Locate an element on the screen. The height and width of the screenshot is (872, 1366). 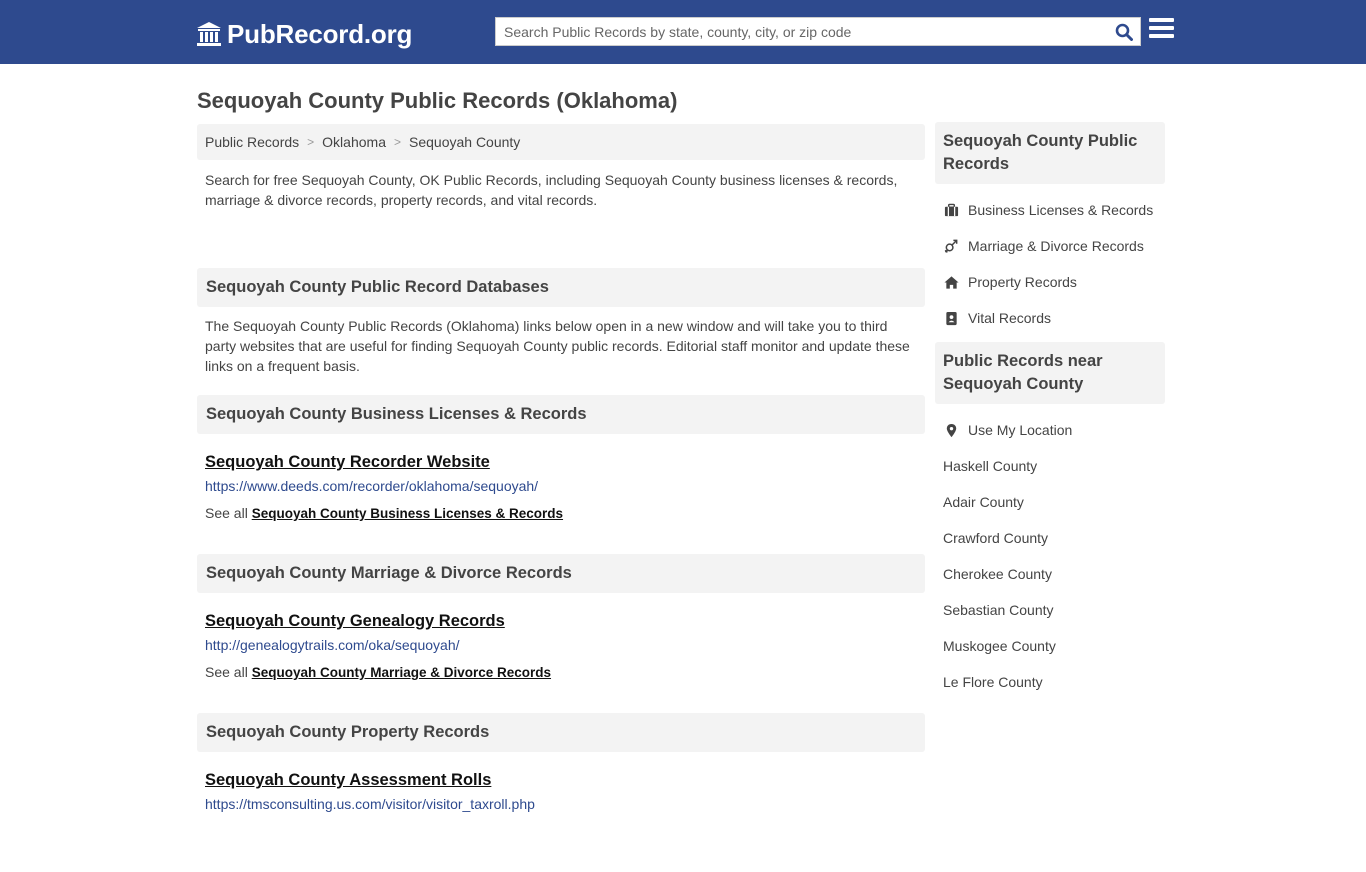
sidebar-item-property: Property Records is located at coordinates (1050, 282).